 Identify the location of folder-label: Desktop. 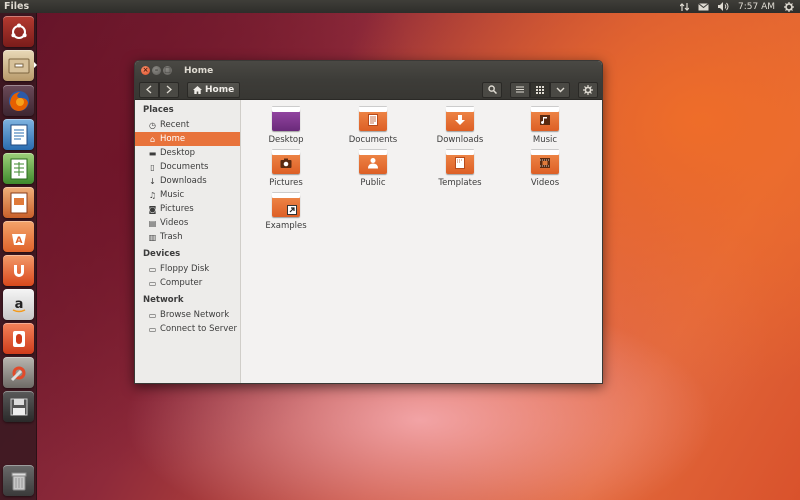
(286, 140).